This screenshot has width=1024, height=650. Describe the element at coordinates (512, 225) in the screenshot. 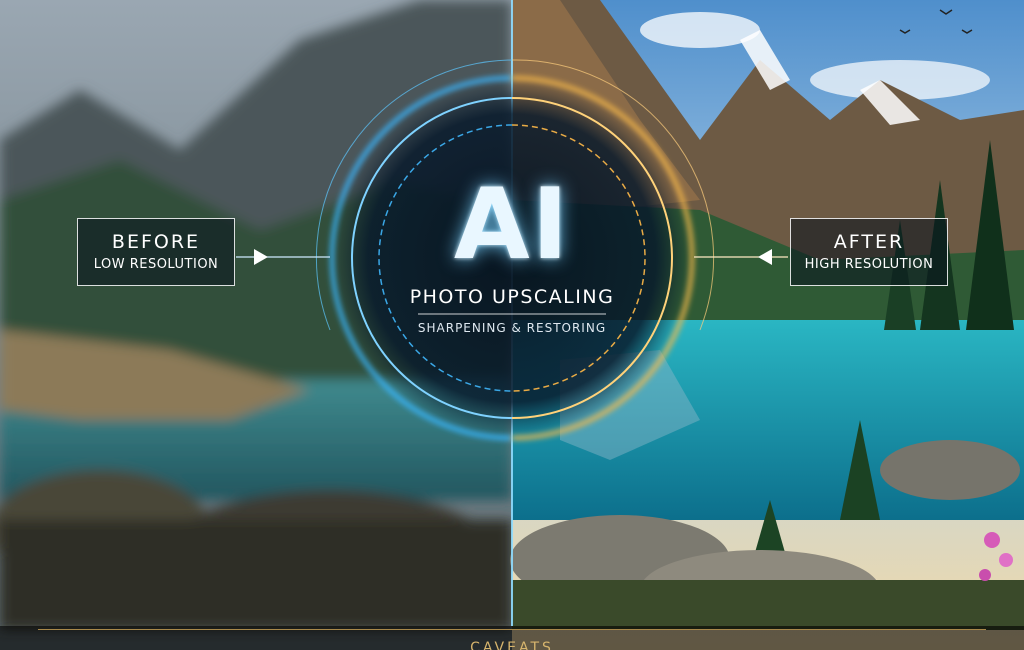

I see `ai-title: AI` at that location.